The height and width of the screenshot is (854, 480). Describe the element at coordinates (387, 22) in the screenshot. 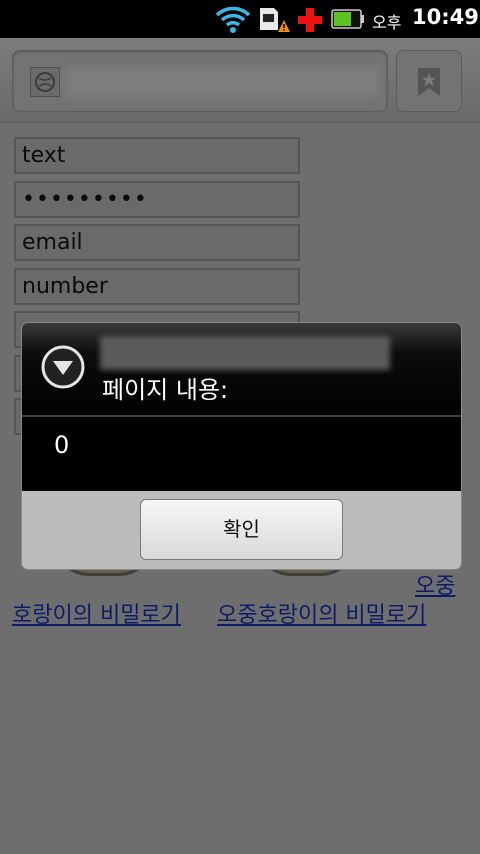

I see `status-ampm: 오후` at that location.